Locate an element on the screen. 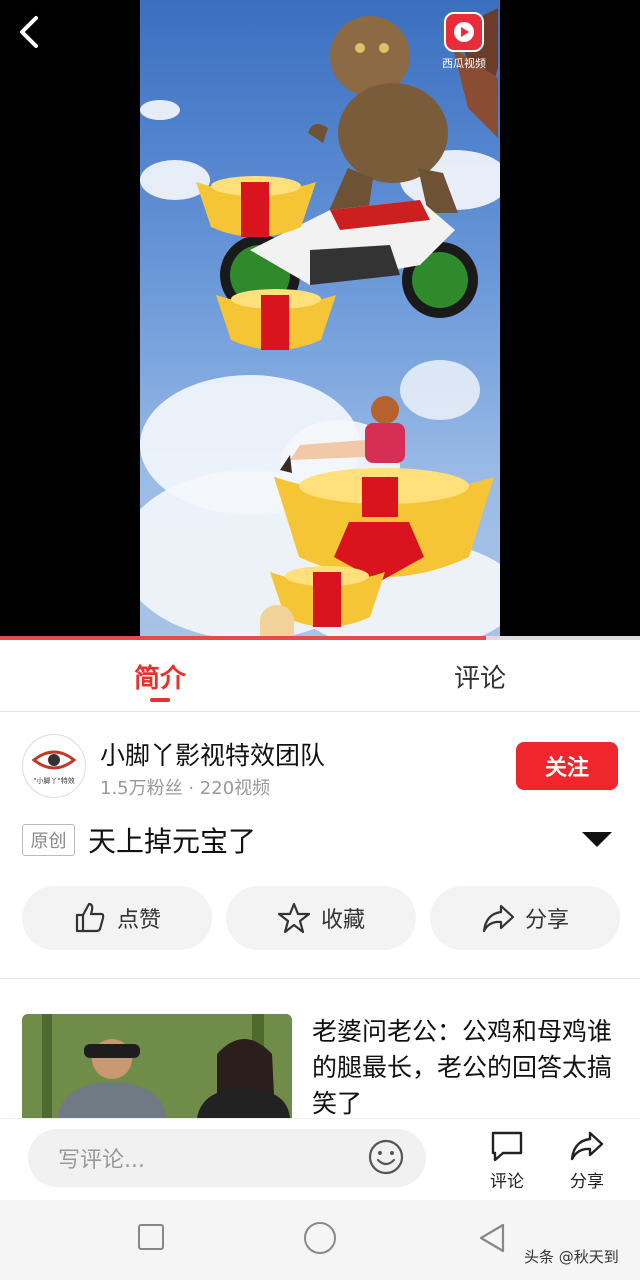 This screenshot has height=1280, width=640. action-buttons: 点赞 收藏 分享 is located at coordinates (320, 919).